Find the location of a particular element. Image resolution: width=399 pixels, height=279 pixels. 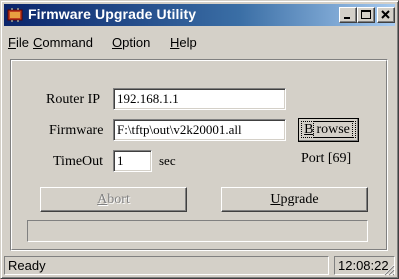

menu-label: ile is located at coordinates (22, 42).